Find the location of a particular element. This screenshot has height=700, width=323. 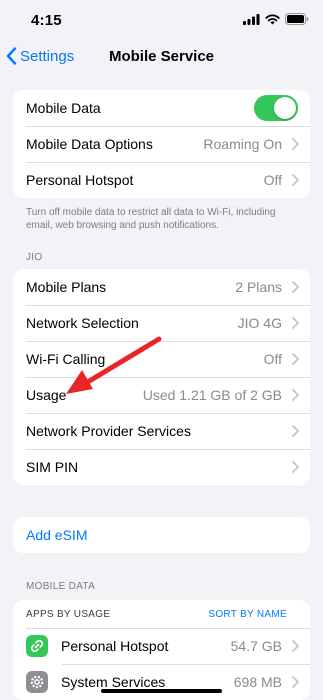

sort-by-name-button: SORT BY NAME is located at coordinates (247, 614).